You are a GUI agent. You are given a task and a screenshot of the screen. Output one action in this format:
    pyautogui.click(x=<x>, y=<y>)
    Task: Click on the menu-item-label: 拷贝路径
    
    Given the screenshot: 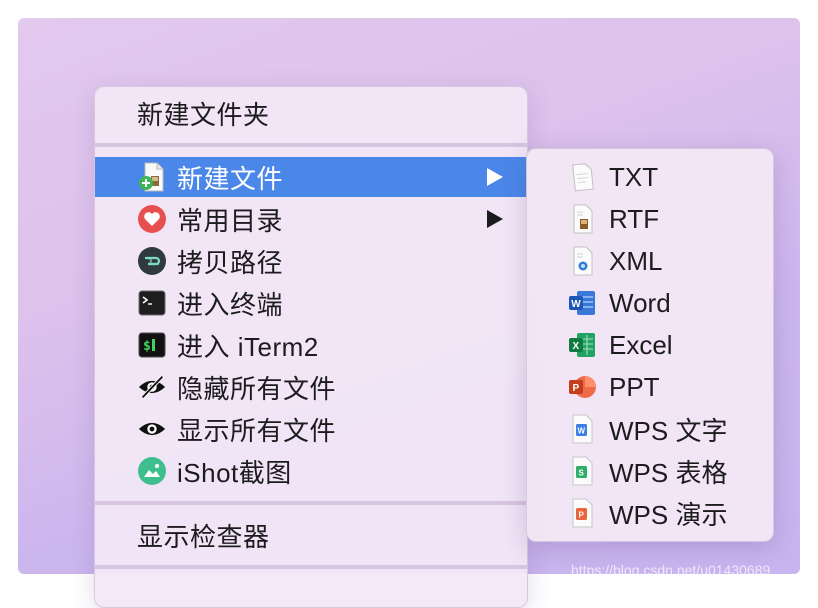 What is the action you would take?
    pyautogui.click(x=230, y=262)
    